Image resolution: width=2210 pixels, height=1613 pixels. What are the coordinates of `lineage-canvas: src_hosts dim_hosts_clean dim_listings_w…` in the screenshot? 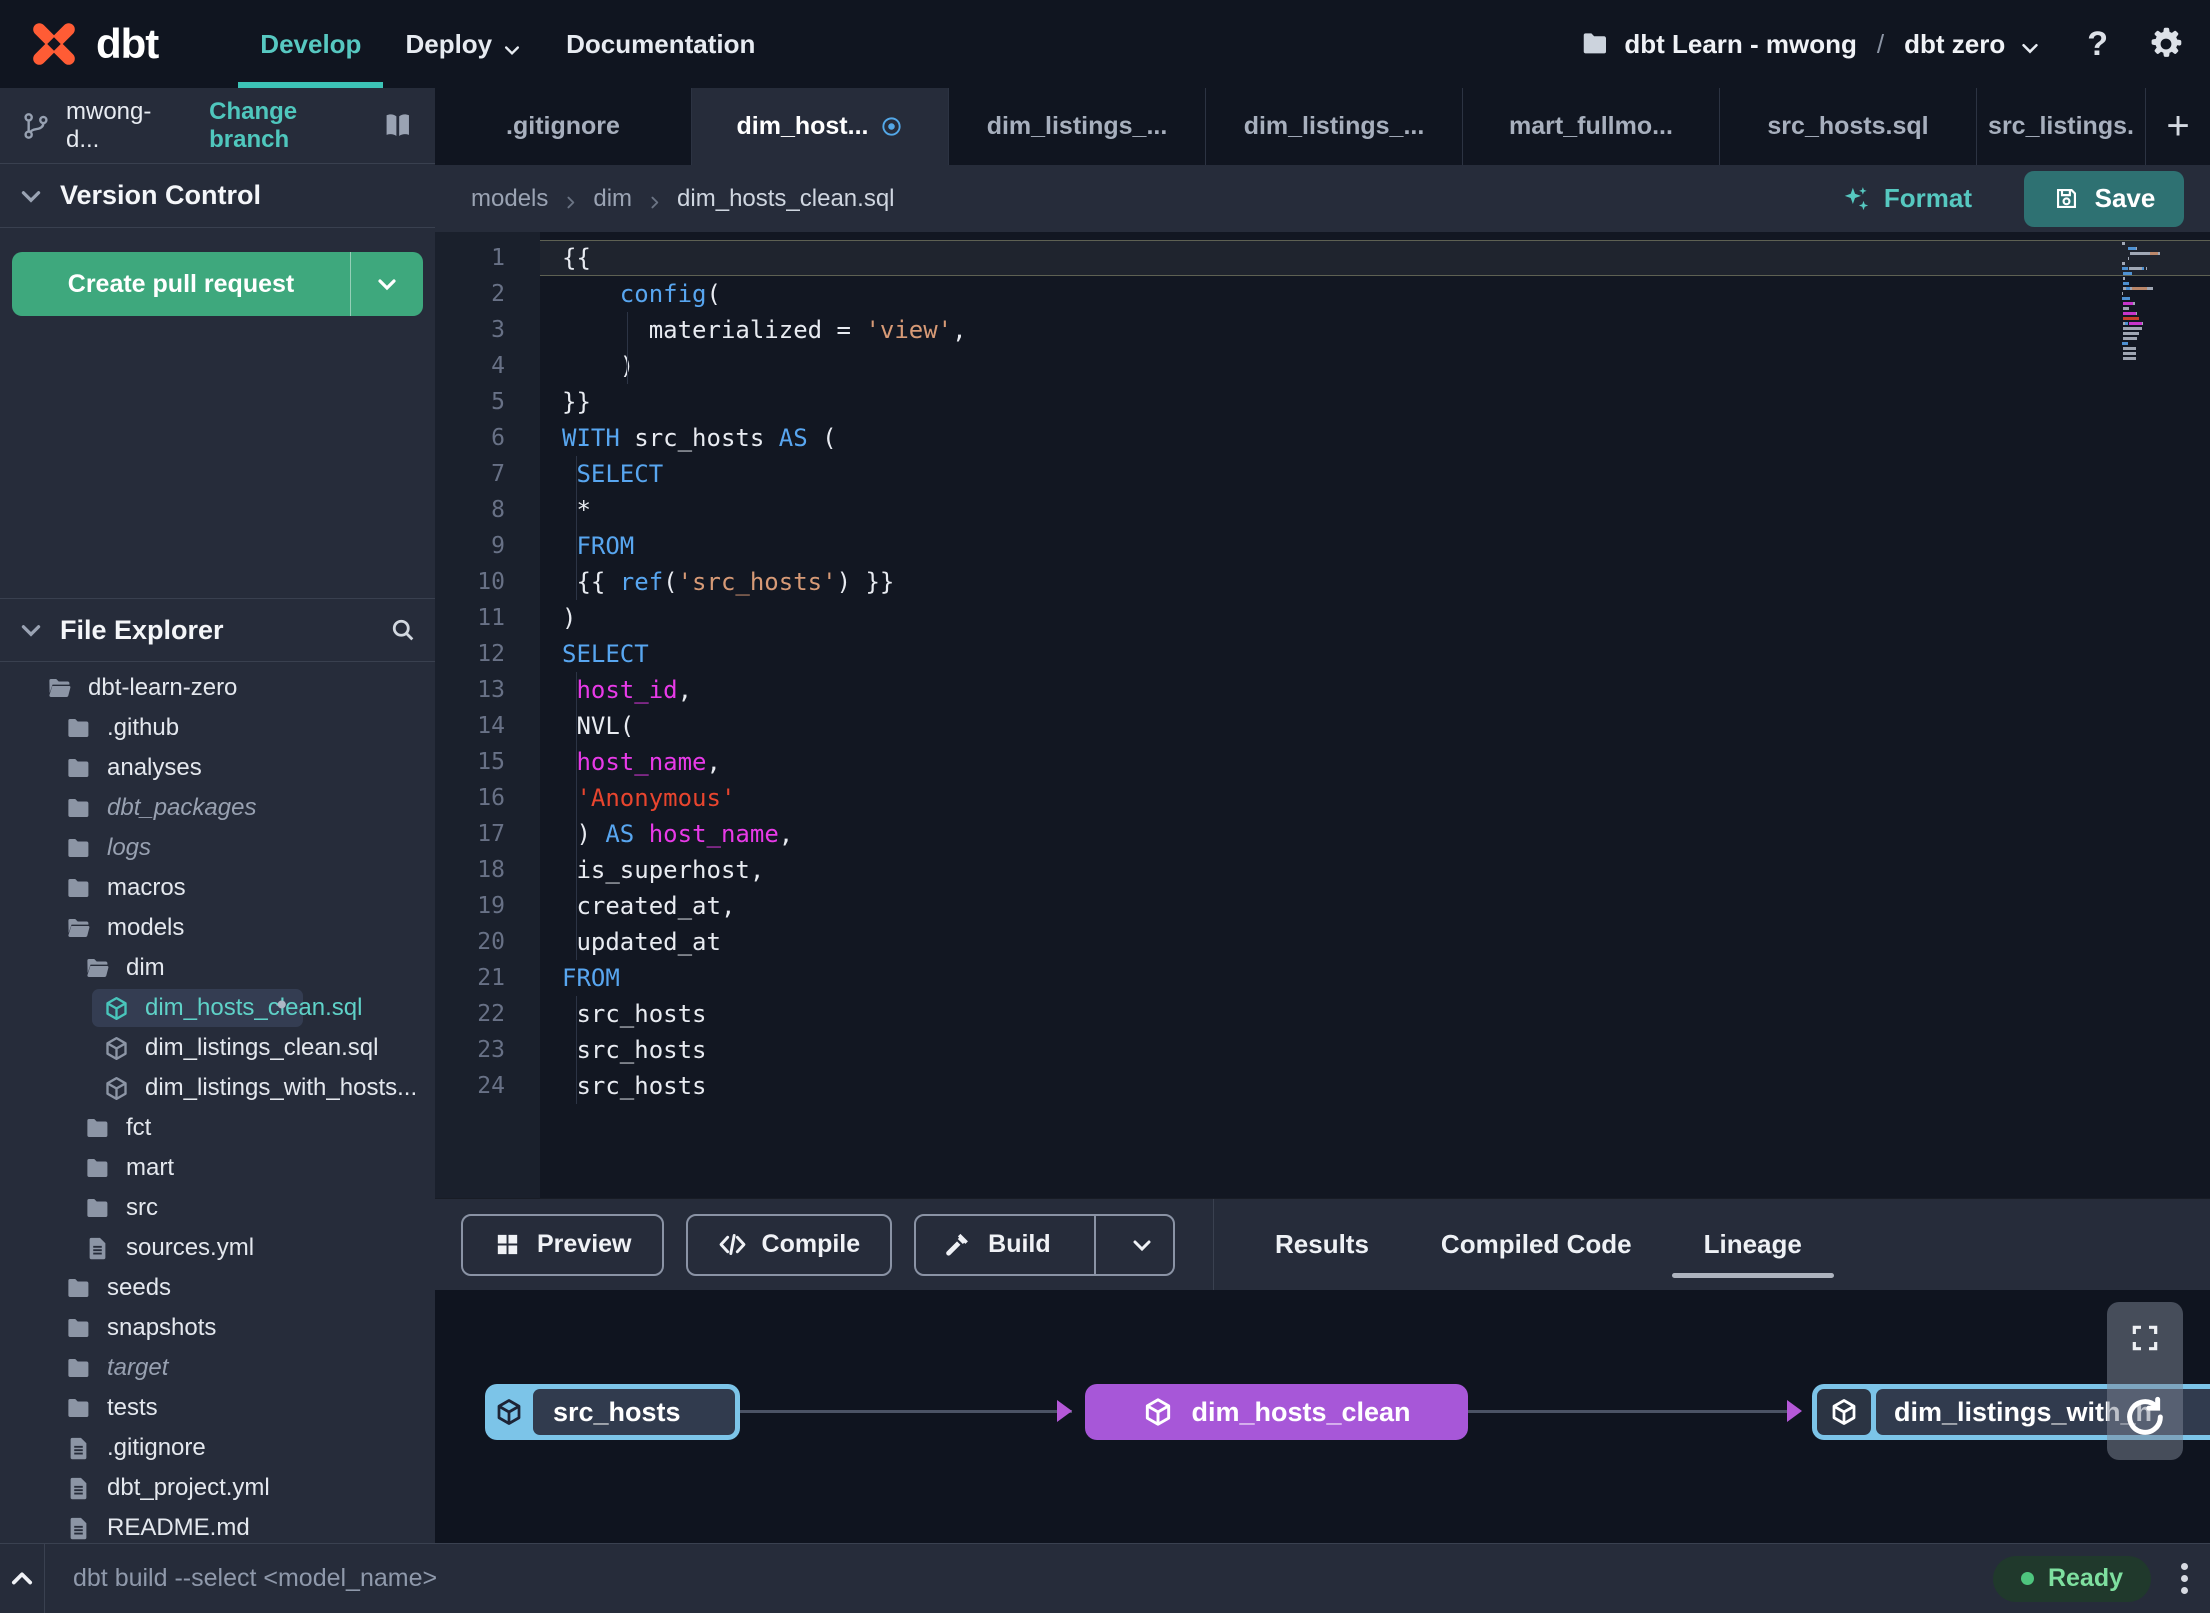 It's located at (1322, 1416).